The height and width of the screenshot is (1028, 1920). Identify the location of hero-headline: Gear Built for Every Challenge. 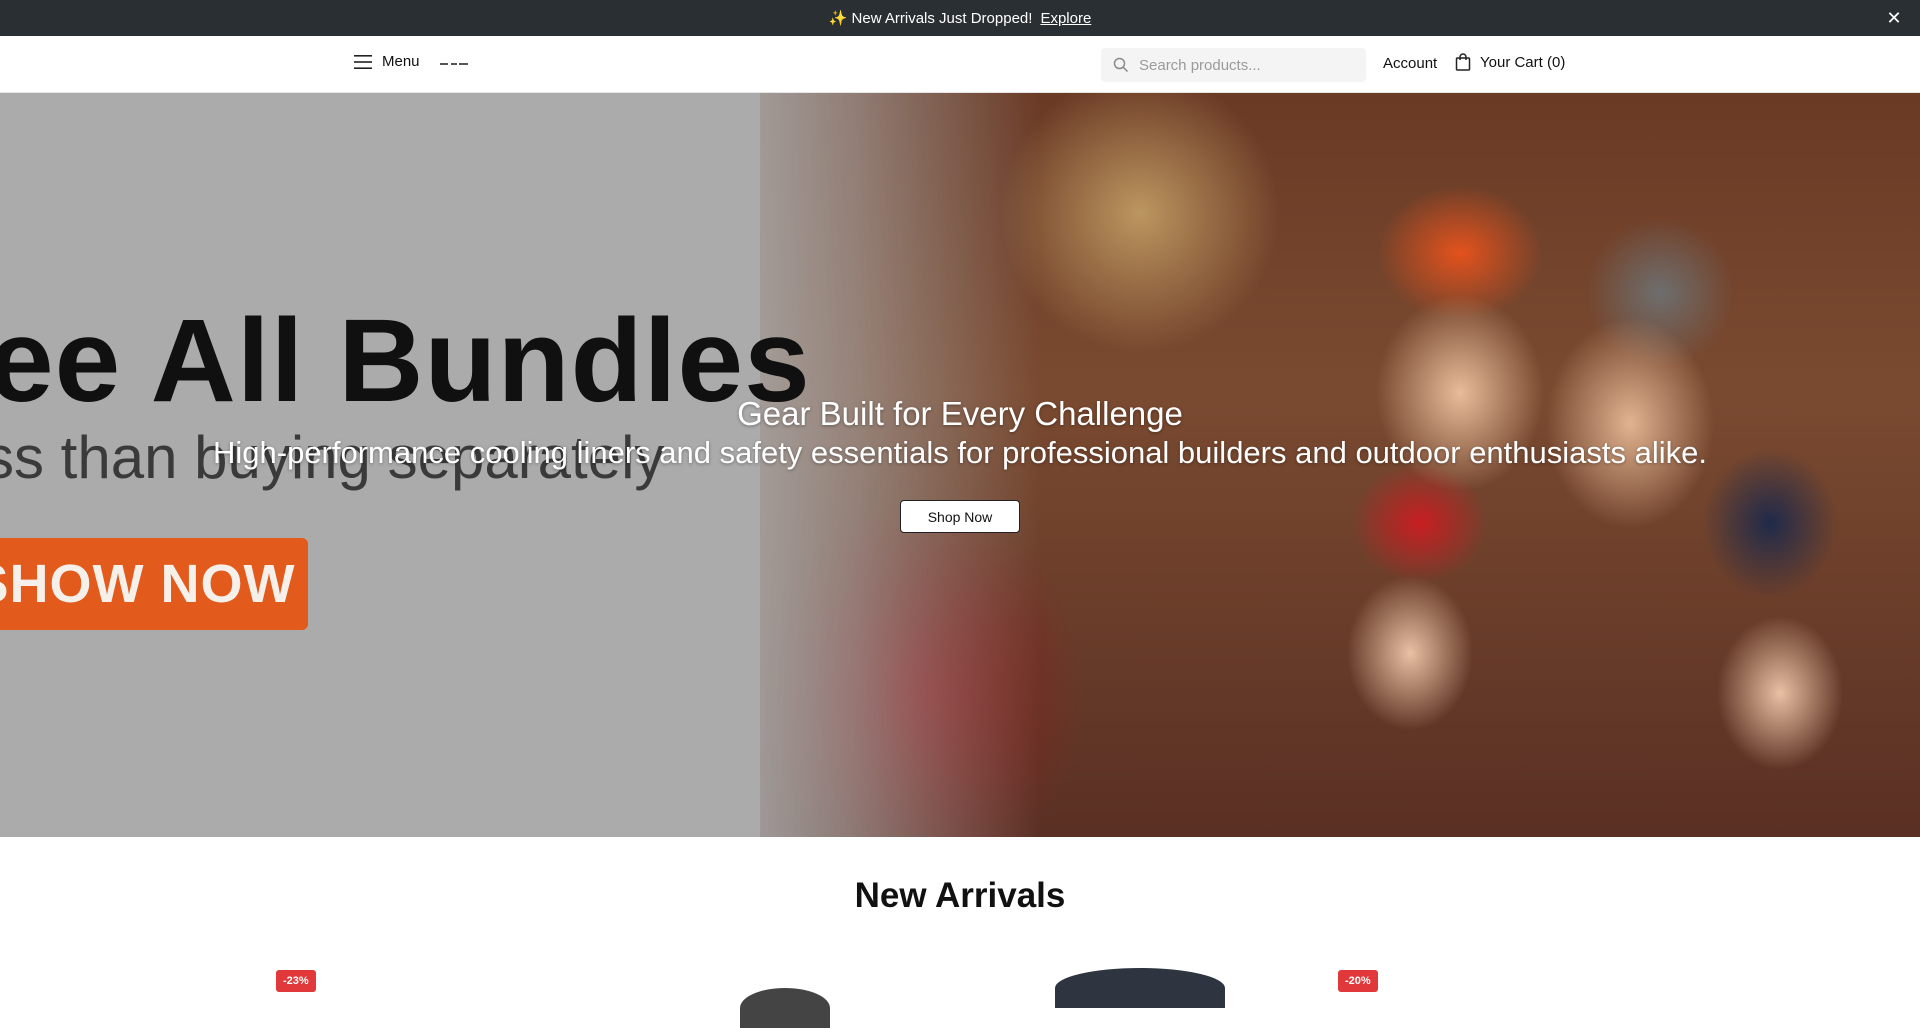
(960, 413).